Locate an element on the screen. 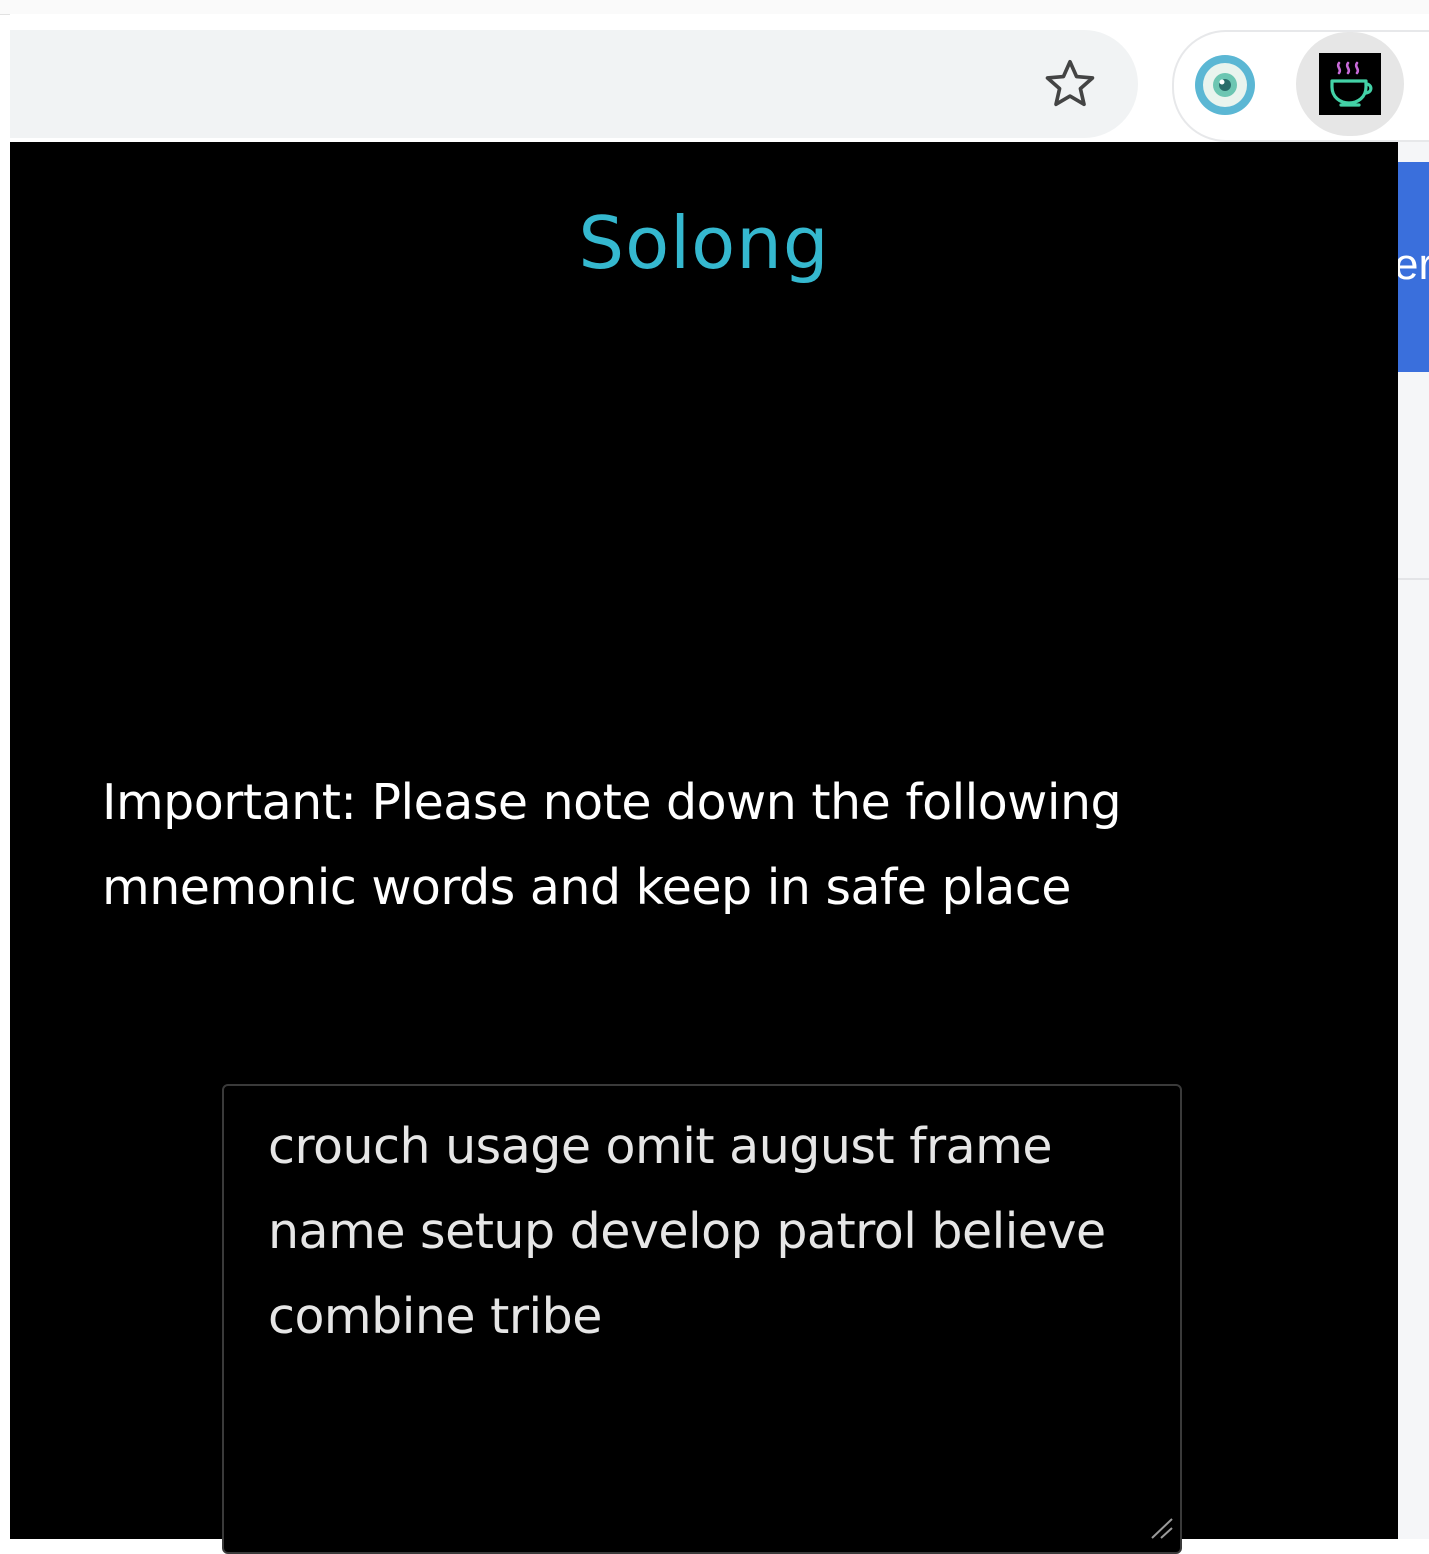 The width and height of the screenshot is (1429, 1554). star-icon is located at coordinates (1070, 83).